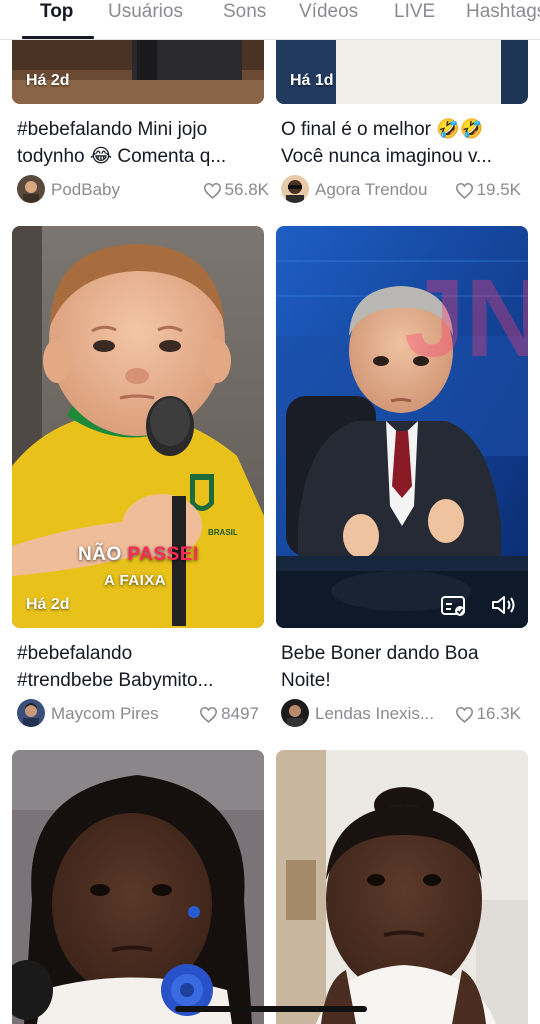  What do you see at coordinates (143, 190) in the screenshot?
I see `video-meta: PodBaby 56.8K` at bounding box center [143, 190].